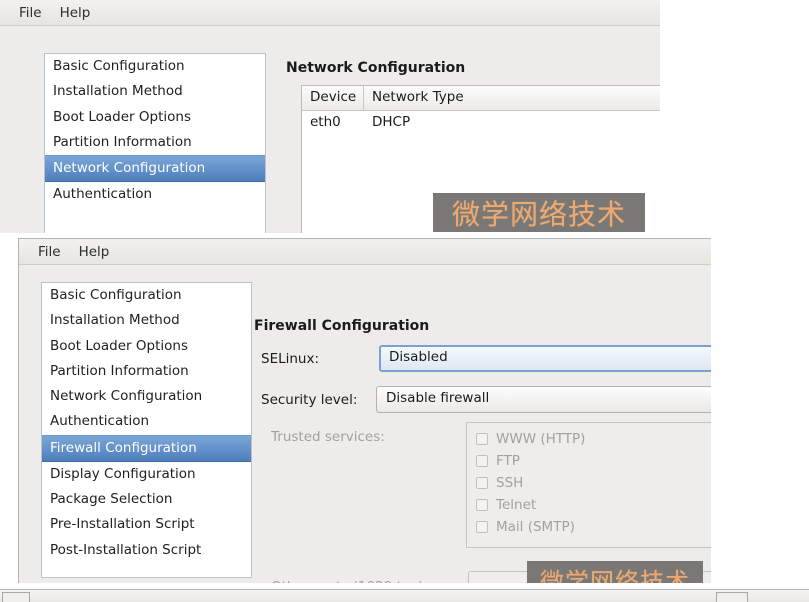 Image resolution: width=809 pixels, height=602 pixels. What do you see at coordinates (122, 524) in the screenshot?
I see `sidebar-label: Pre-Installation Script` at bounding box center [122, 524].